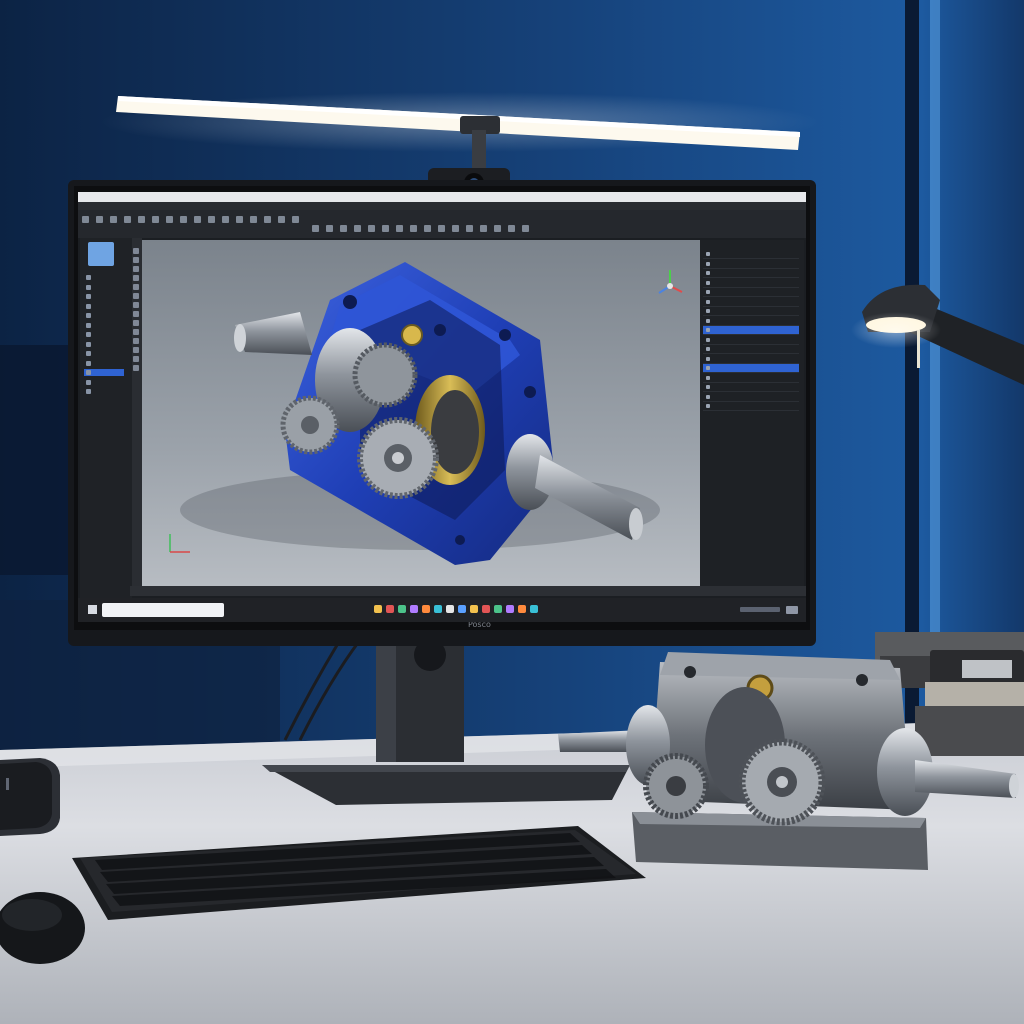 The image size is (1024, 1024). What do you see at coordinates (141, 219) in the screenshot?
I see `redo-icon` at bounding box center [141, 219].